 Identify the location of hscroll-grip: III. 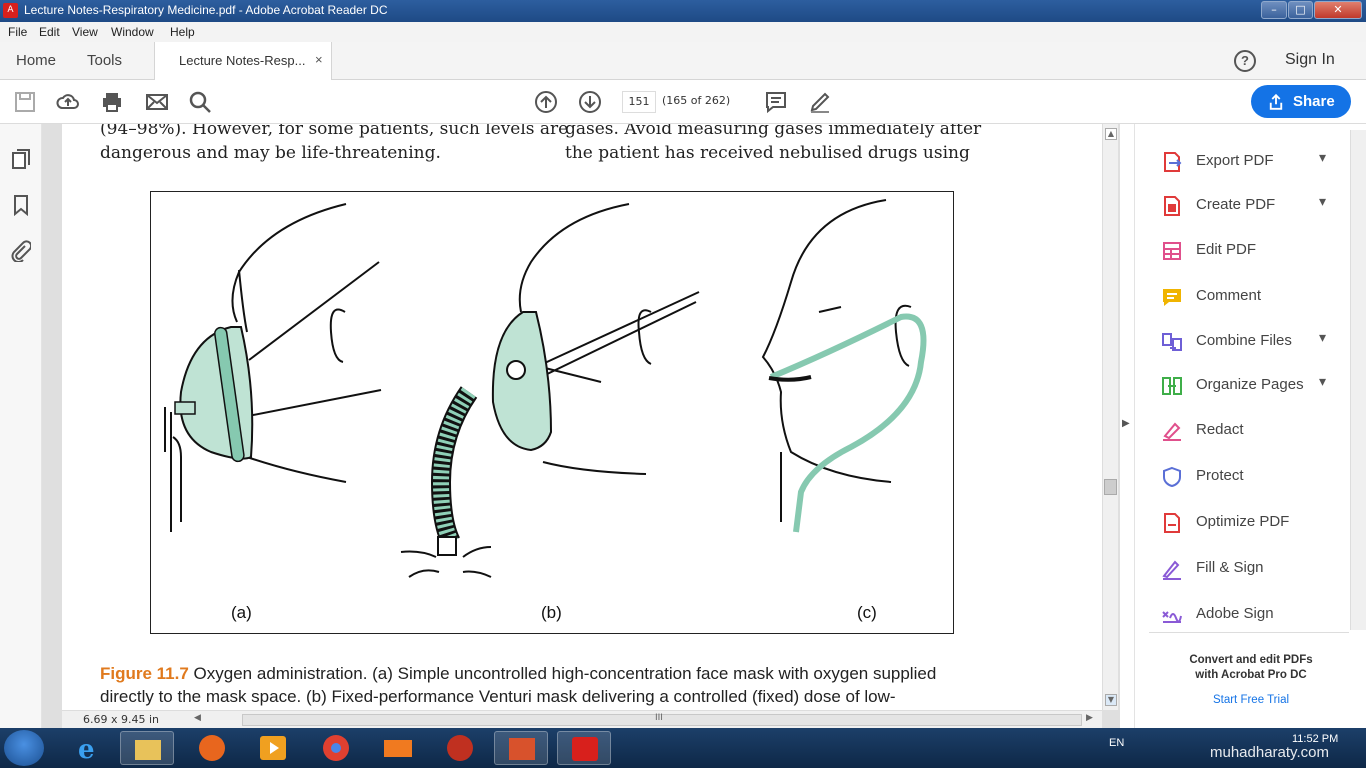
(659, 718).